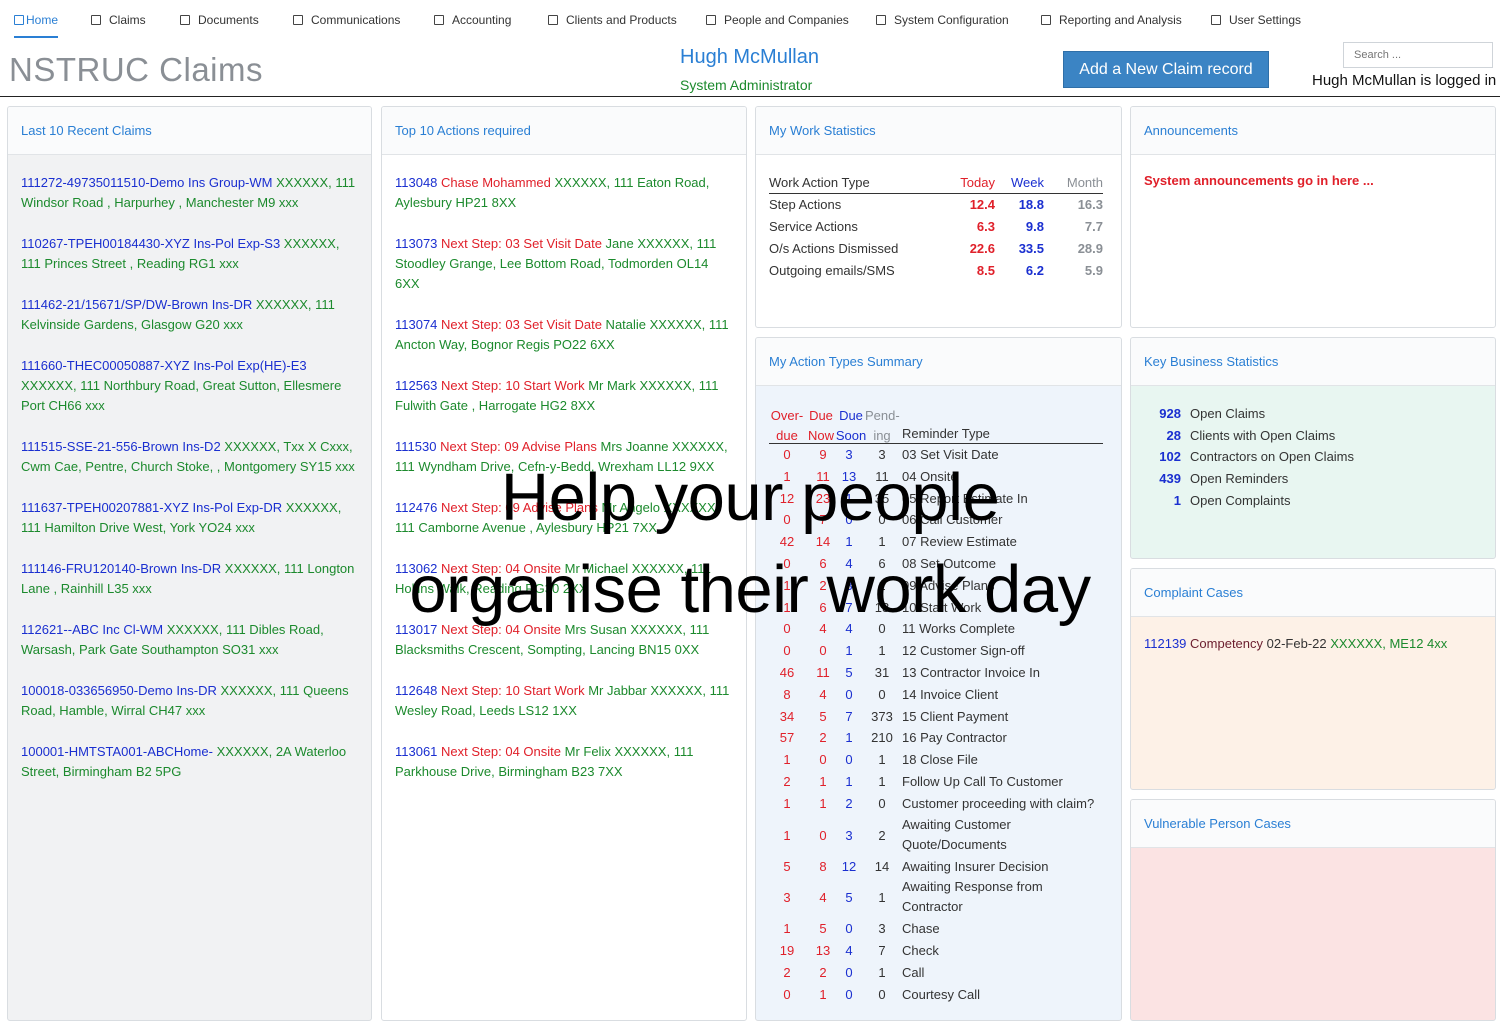  Describe the element at coordinates (787, 694) in the screenshot. I see `overdue-count: 8` at that location.